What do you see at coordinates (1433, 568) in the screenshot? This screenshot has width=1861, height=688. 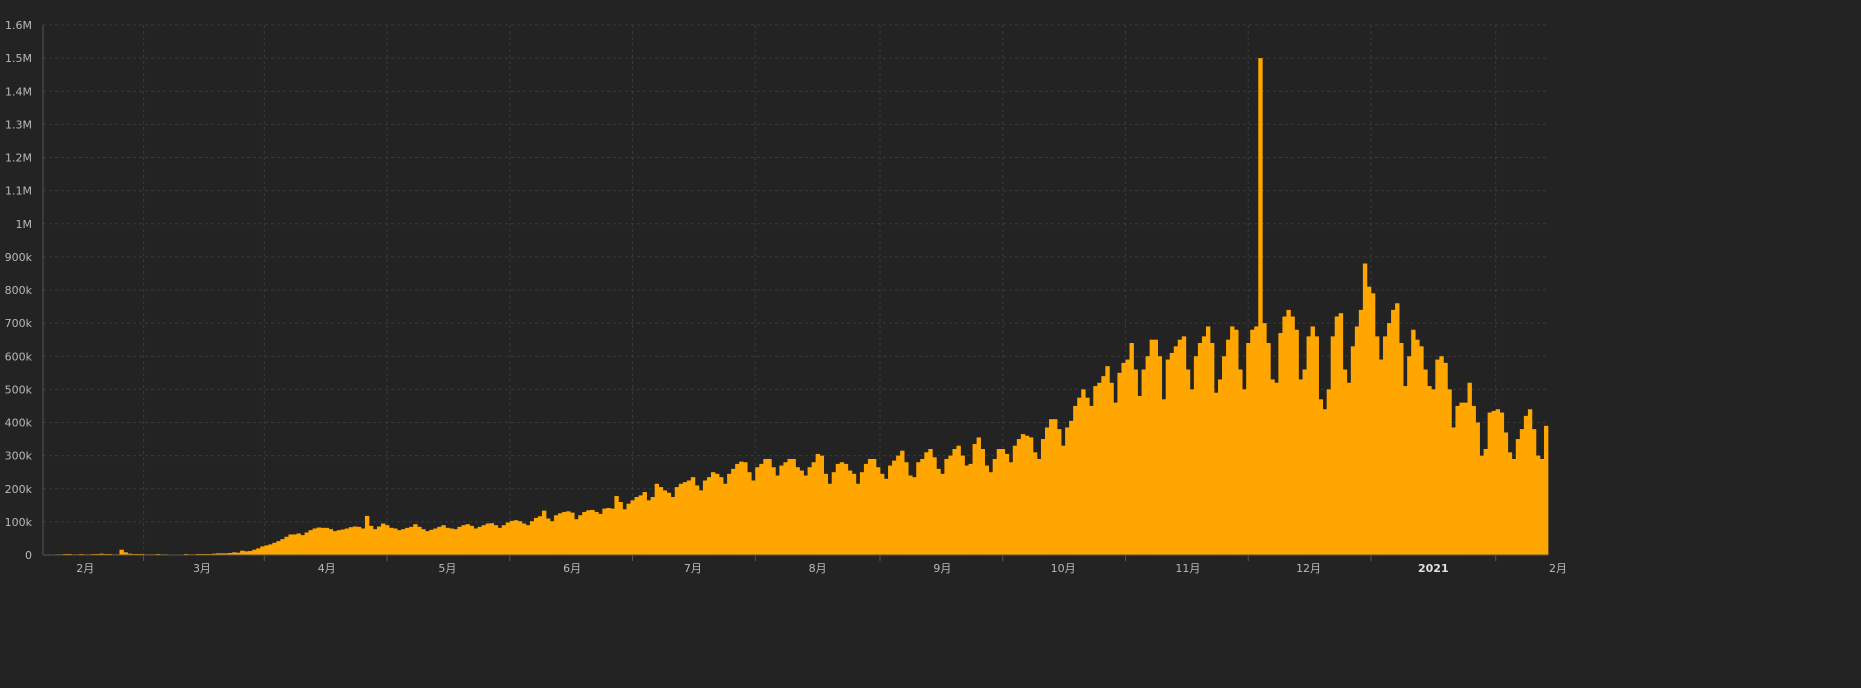 I see `x-tick-label: 2021` at bounding box center [1433, 568].